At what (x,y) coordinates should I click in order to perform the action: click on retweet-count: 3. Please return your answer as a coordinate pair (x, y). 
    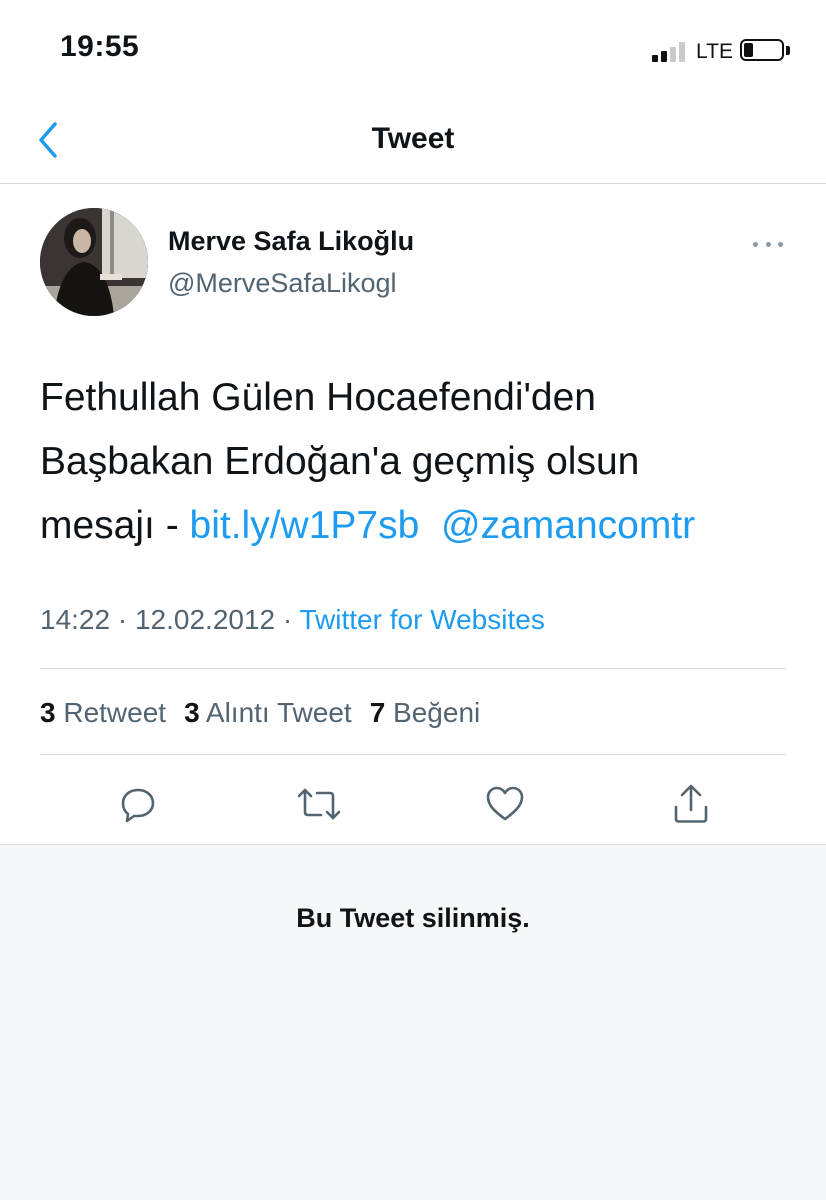
    Looking at the image, I should click on (48, 712).